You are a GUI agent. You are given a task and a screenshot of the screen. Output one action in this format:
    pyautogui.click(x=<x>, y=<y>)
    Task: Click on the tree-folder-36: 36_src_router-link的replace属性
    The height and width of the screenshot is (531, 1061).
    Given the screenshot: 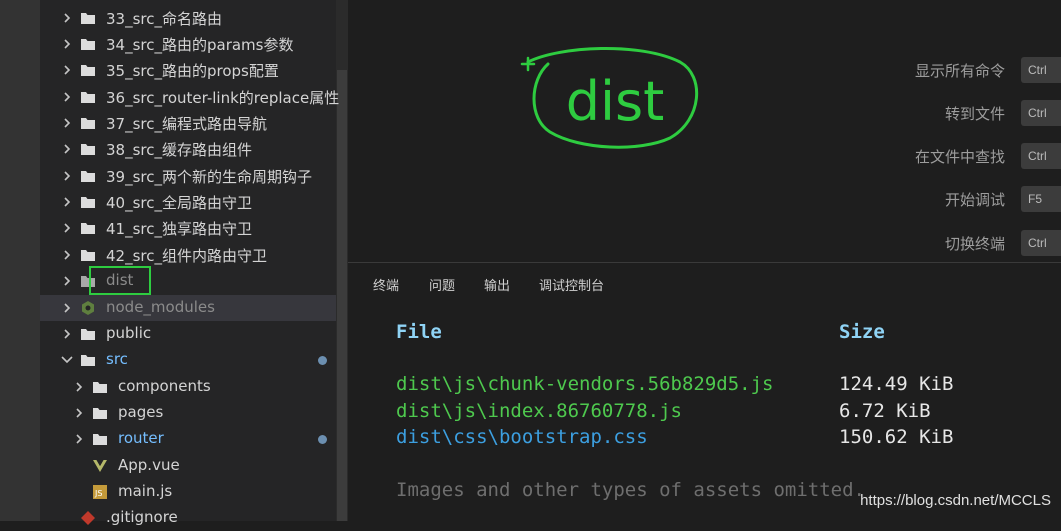 What is the action you would take?
    pyautogui.click(x=190, y=97)
    